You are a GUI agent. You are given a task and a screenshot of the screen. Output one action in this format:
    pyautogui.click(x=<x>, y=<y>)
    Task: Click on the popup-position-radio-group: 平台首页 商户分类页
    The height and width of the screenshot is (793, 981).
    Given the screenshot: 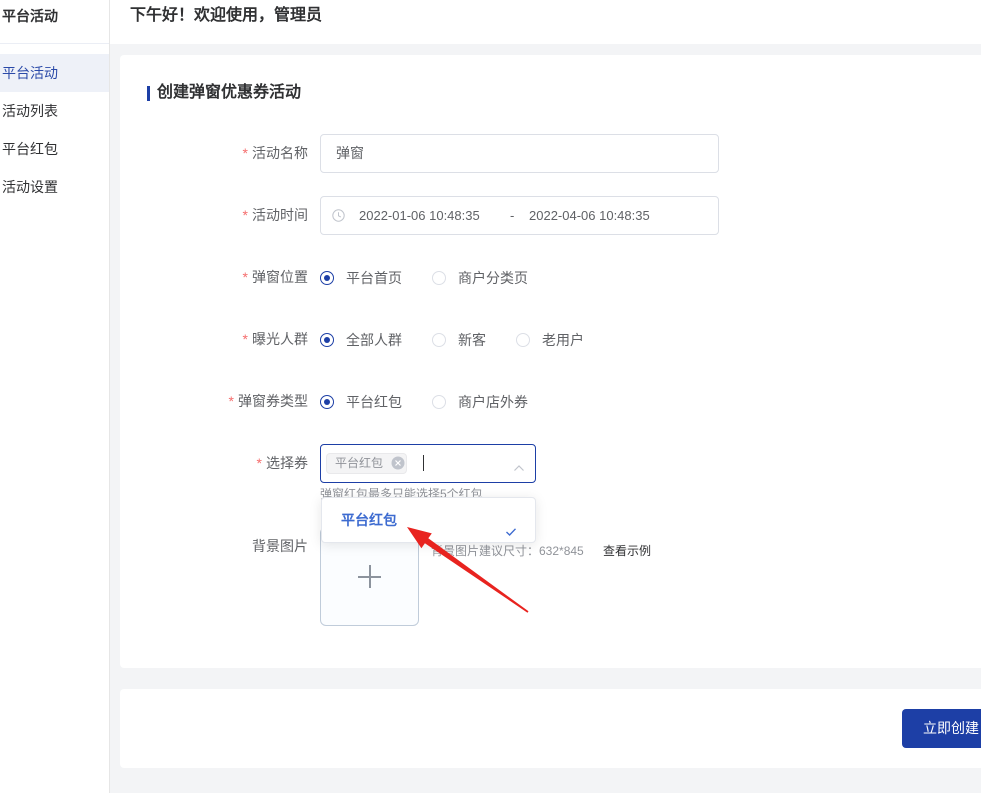 What is the action you would take?
    pyautogui.click(x=439, y=277)
    